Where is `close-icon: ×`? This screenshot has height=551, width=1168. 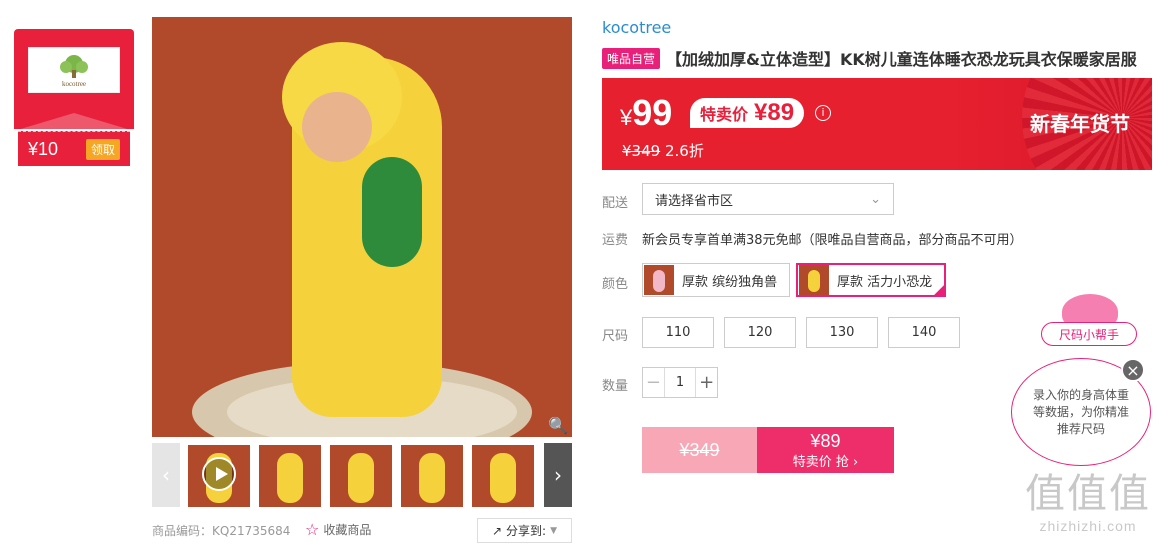 close-icon: × is located at coordinates (1133, 370).